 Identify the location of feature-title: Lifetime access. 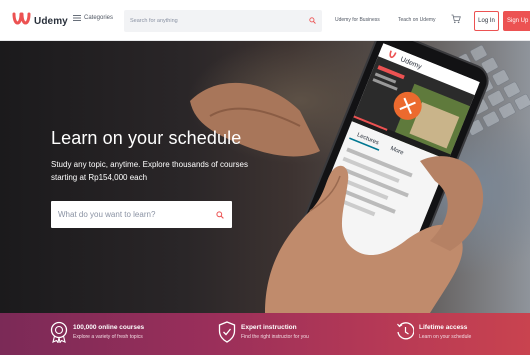
(443, 327).